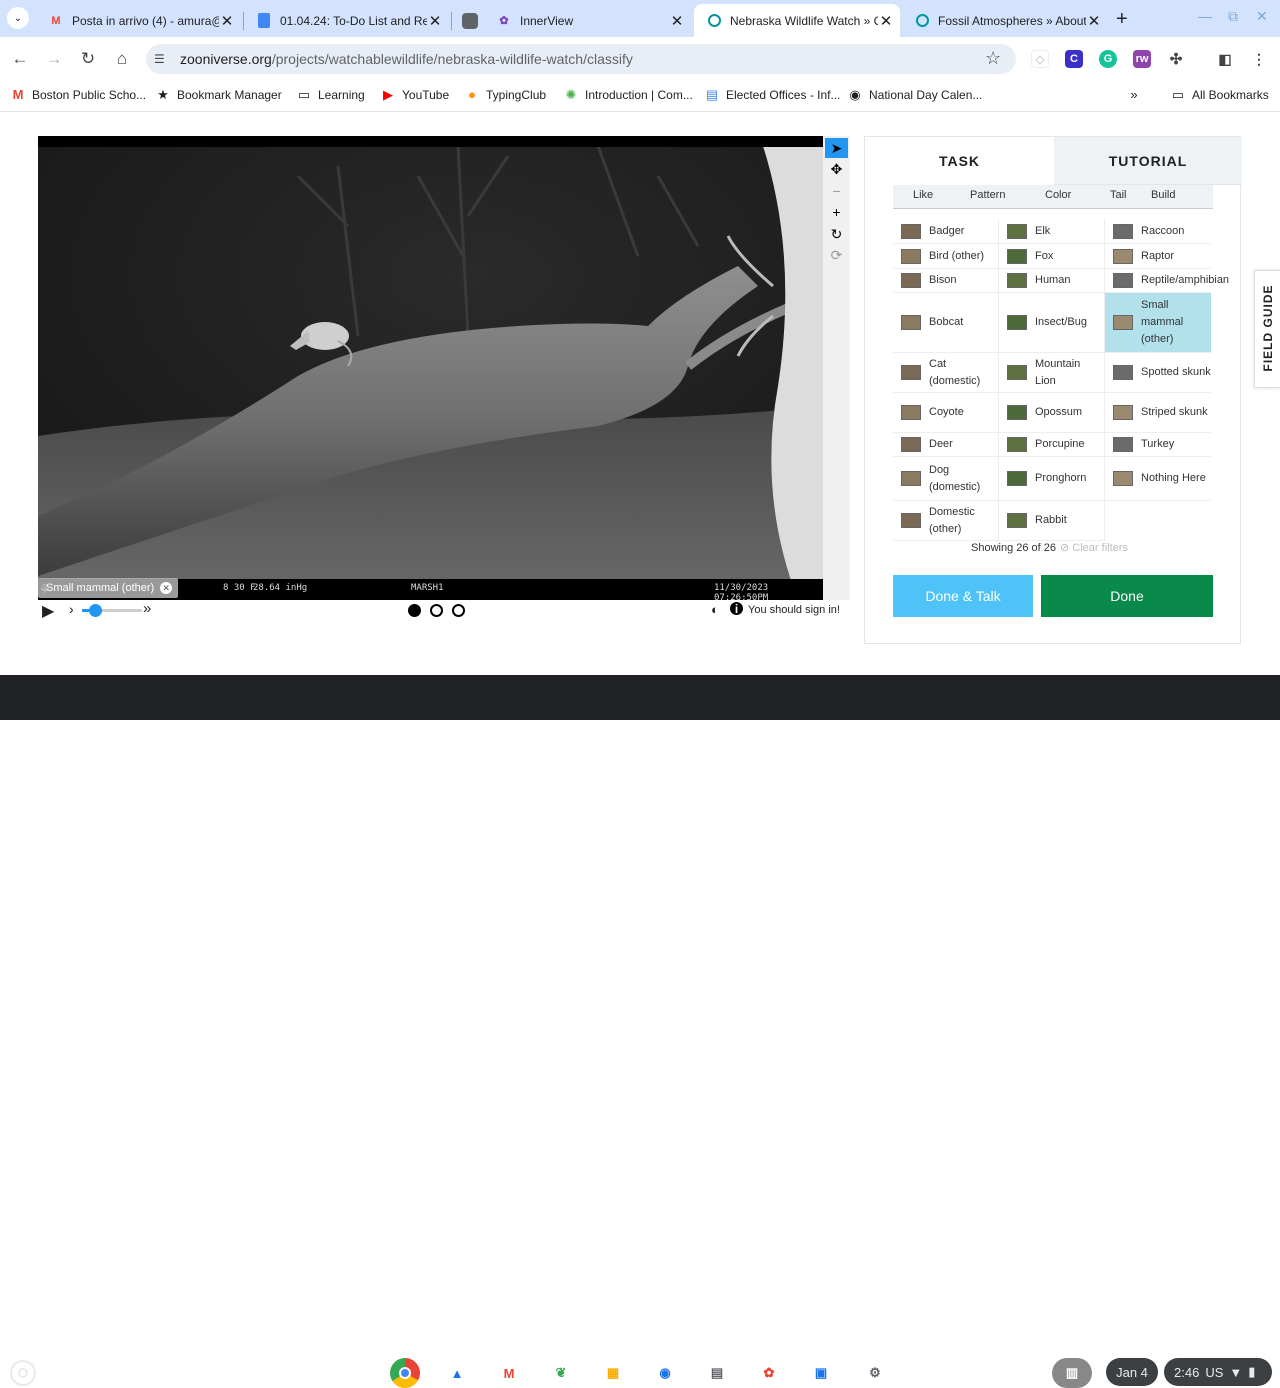 The image size is (1280, 1388). What do you see at coordinates (218, 95) in the screenshot?
I see `bookmark-item: ★ Bookmark Manager` at bounding box center [218, 95].